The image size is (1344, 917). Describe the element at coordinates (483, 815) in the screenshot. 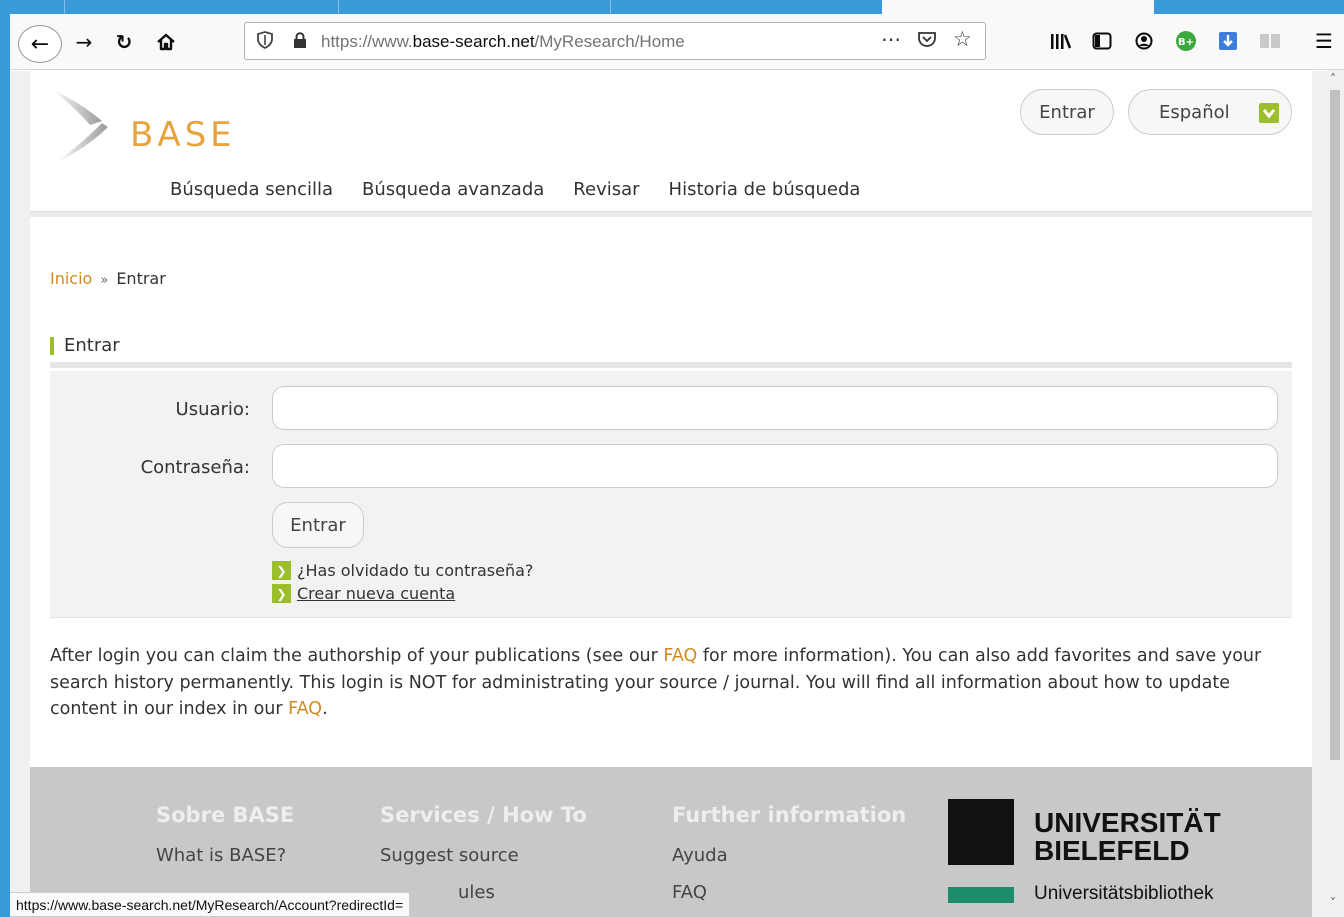

I see `footer-heading: Services / How To` at that location.